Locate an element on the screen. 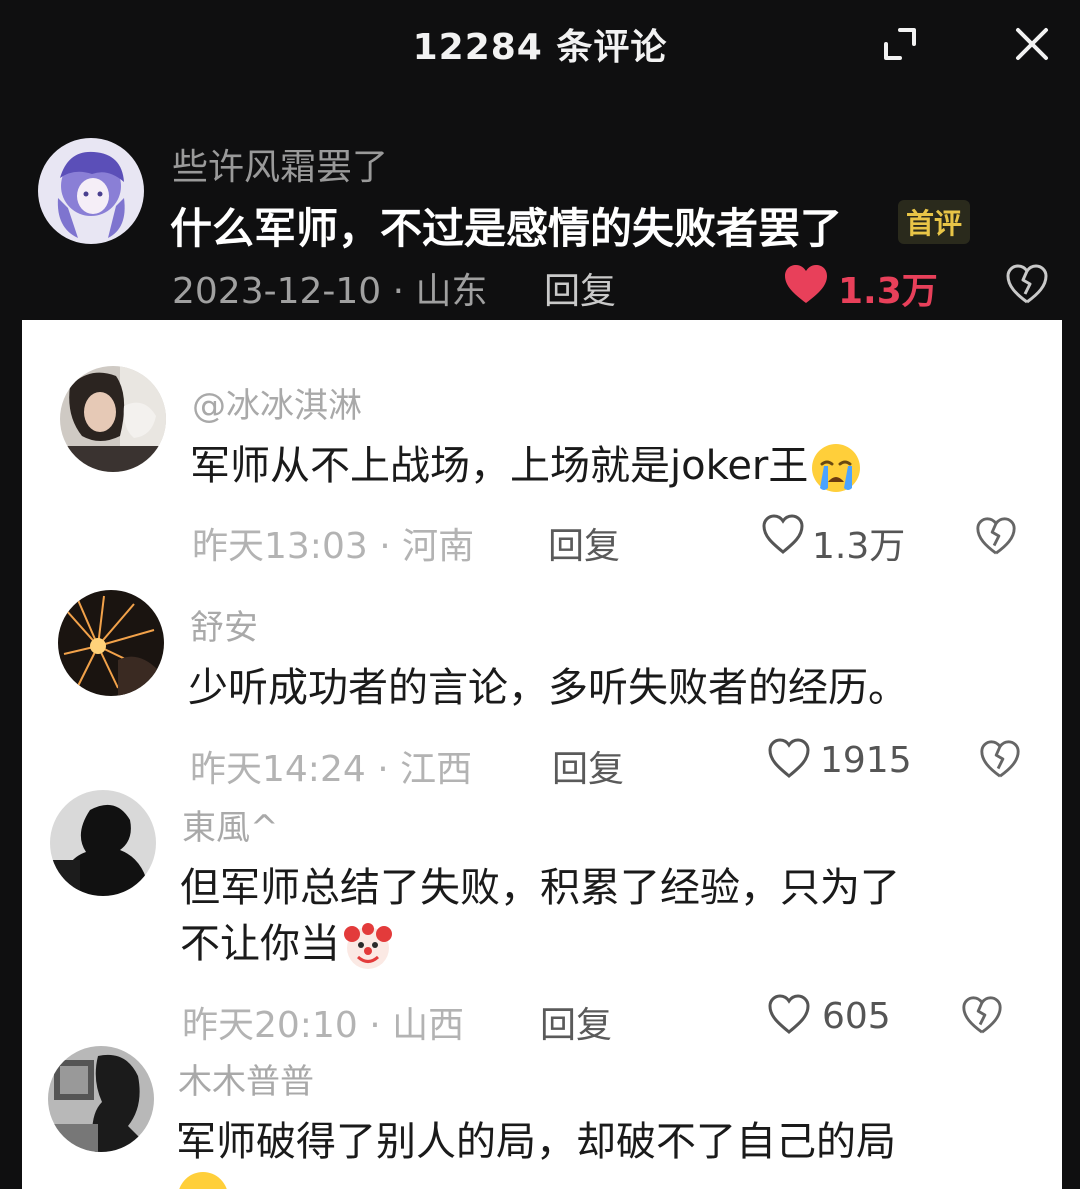  comment-text: 军师破得了别人的局，却破不了自己的局 is located at coordinates (536, 1142).